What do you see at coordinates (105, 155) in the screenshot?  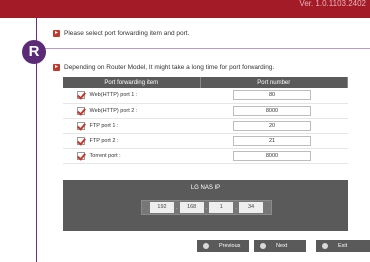 I see `port-item-label: Torrent port :` at bounding box center [105, 155].